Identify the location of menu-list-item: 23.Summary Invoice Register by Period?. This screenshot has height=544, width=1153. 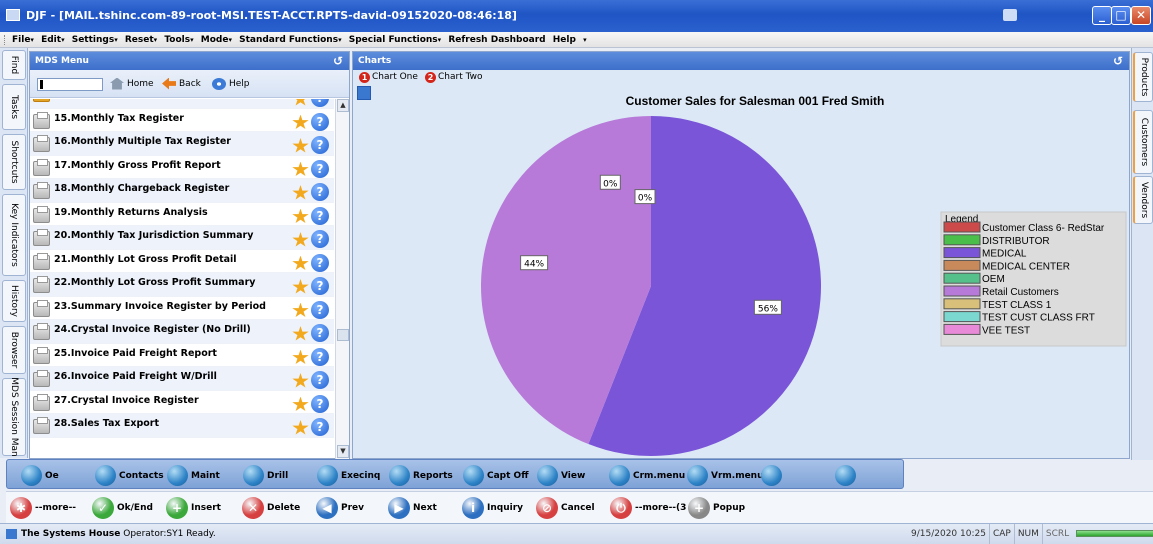
(182, 308).